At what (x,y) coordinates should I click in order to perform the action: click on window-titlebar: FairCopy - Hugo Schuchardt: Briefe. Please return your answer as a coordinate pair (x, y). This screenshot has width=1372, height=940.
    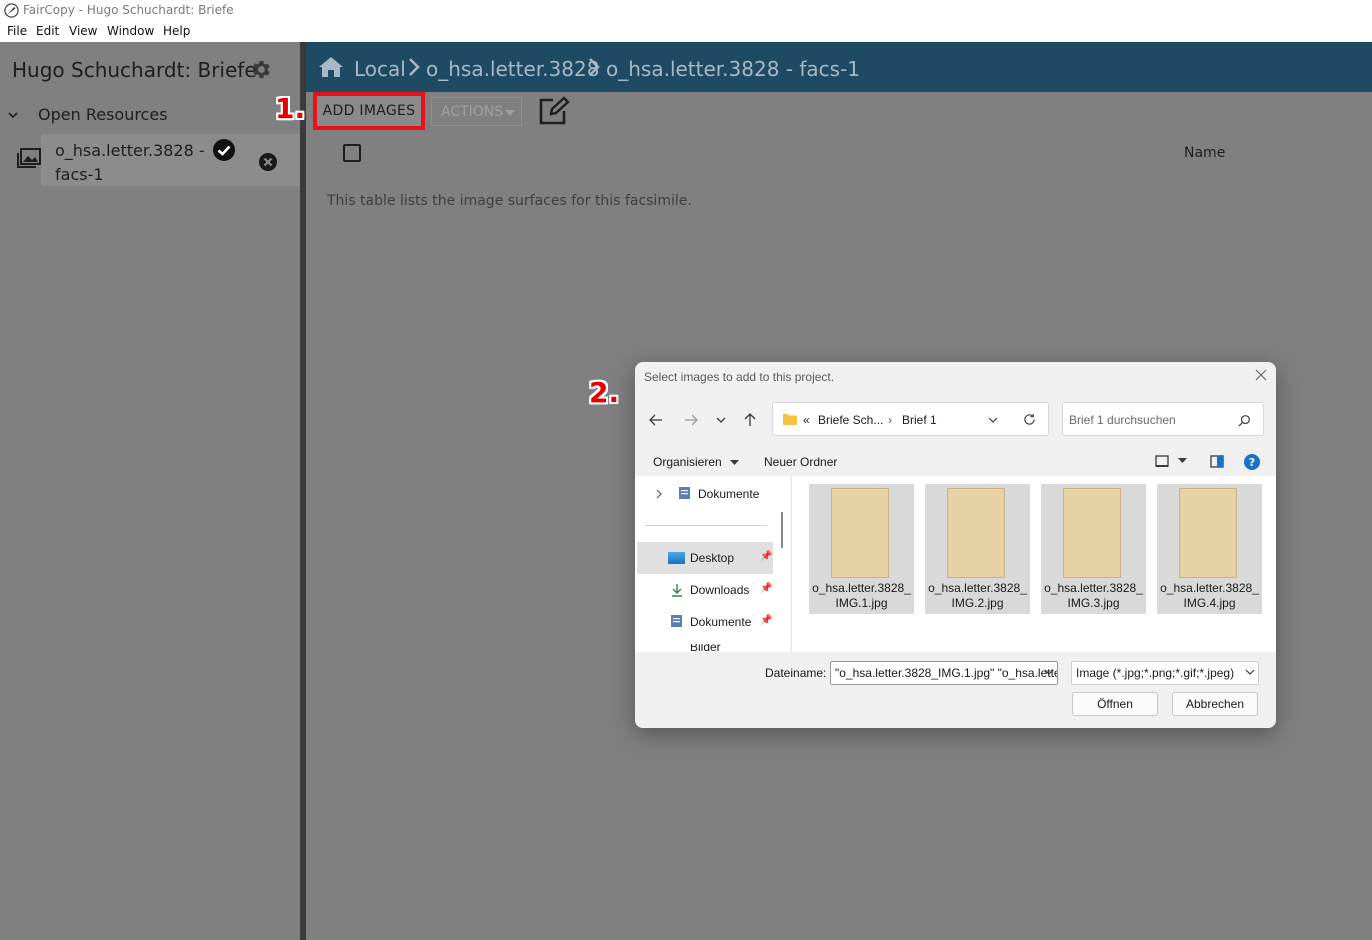
    Looking at the image, I should click on (686, 11).